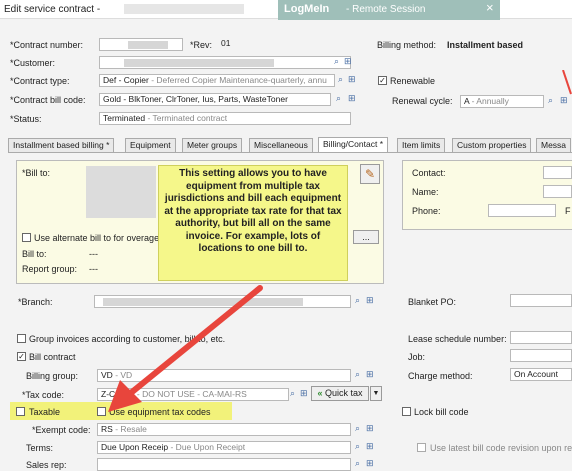  Describe the element at coordinates (386, 9) in the screenshot. I see `remote-subtitle: - Remote Session` at that location.